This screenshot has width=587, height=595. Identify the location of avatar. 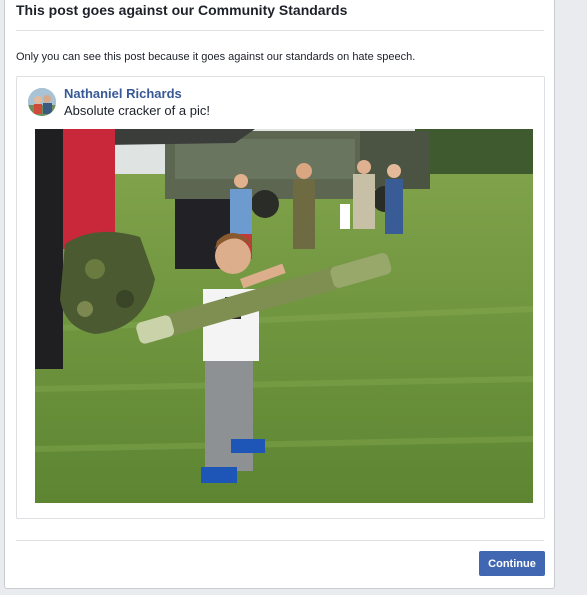
(42, 102).